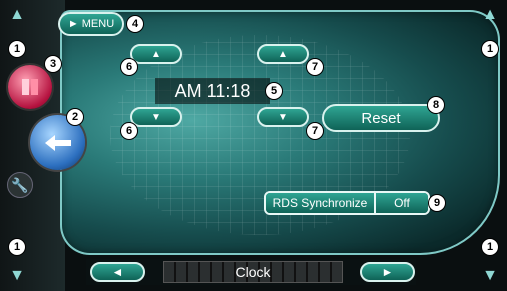 This screenshot has width=507, height=291. I want to click on prev-button: ◄, so click(117, 272).